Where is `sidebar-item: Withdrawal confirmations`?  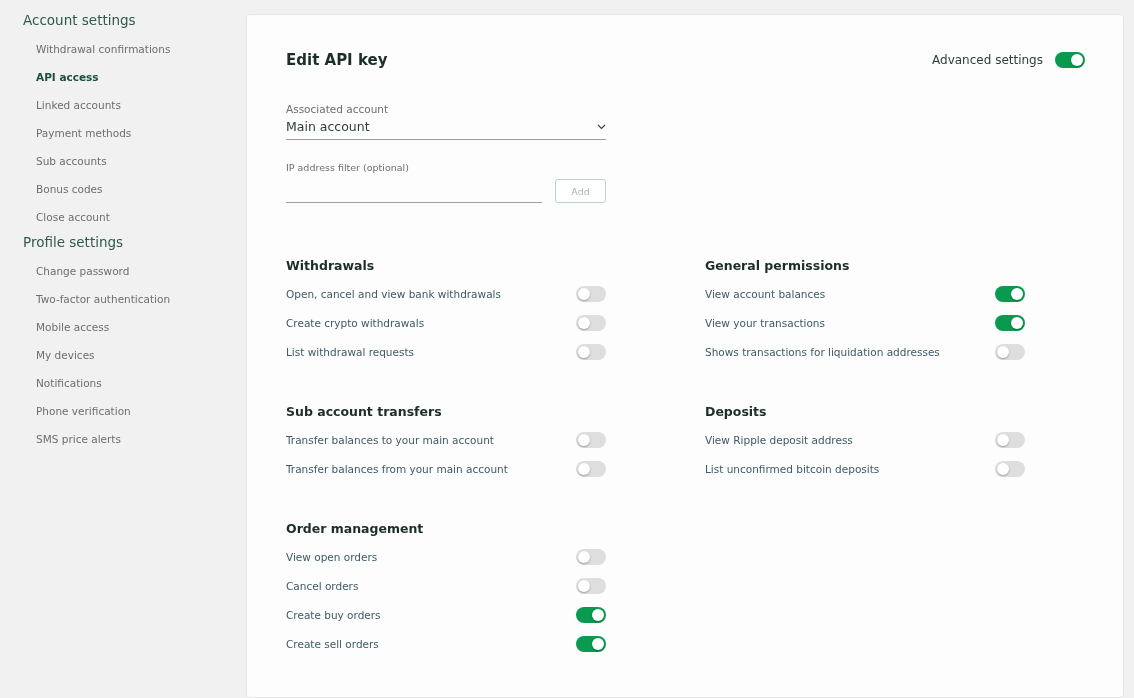 sidebar-item: Withdrawal confirmations is located at coordinates (123, 50).